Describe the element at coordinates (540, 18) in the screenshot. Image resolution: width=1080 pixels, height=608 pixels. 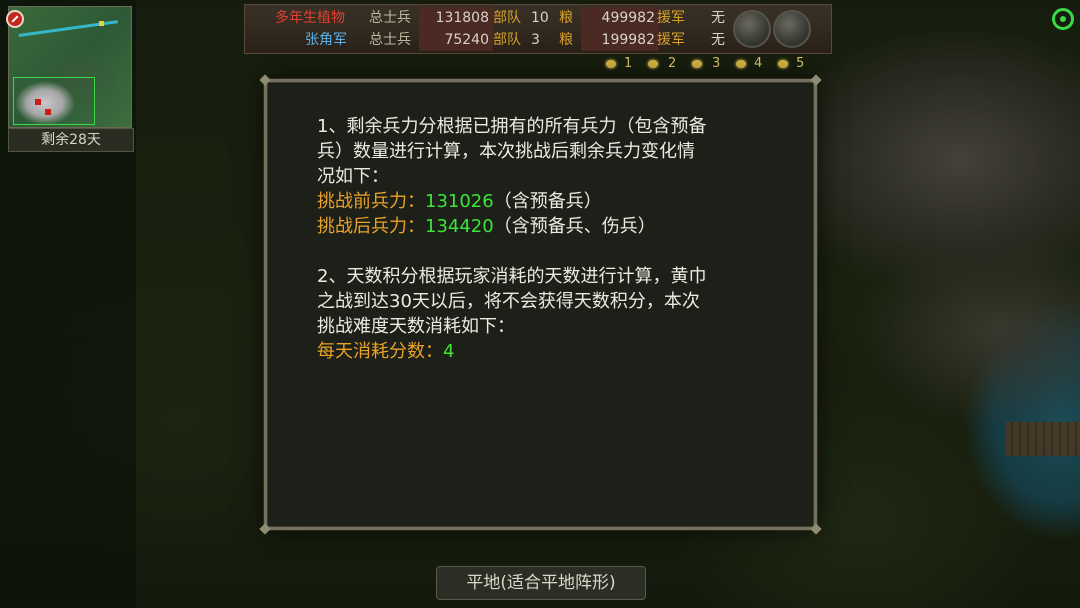
I see `units-value: 10` at that location.